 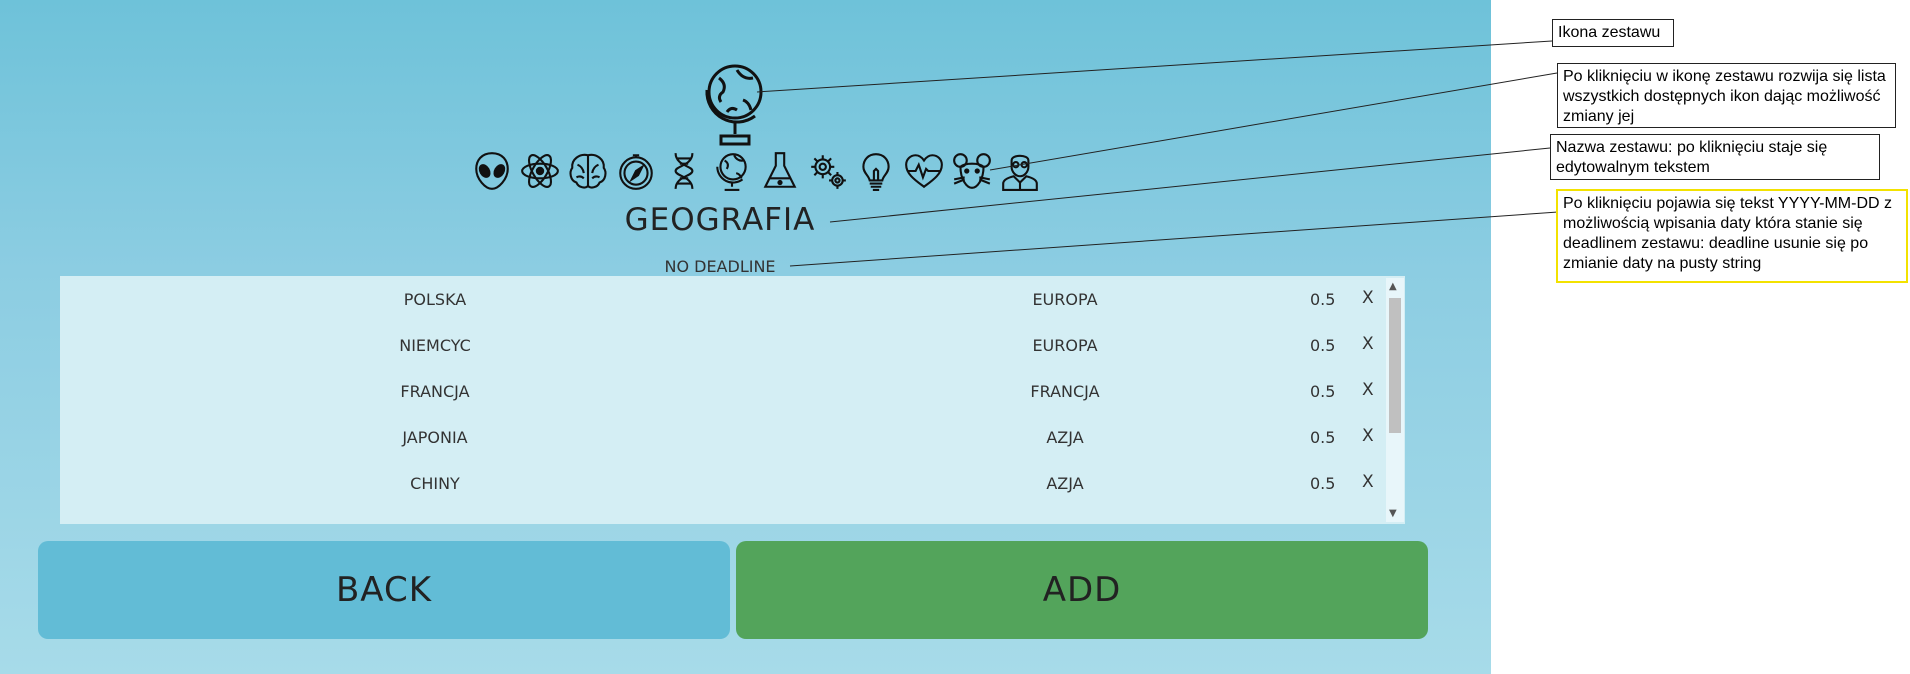 I want to click on heartbeat-icon, so click(x=924, y=171).